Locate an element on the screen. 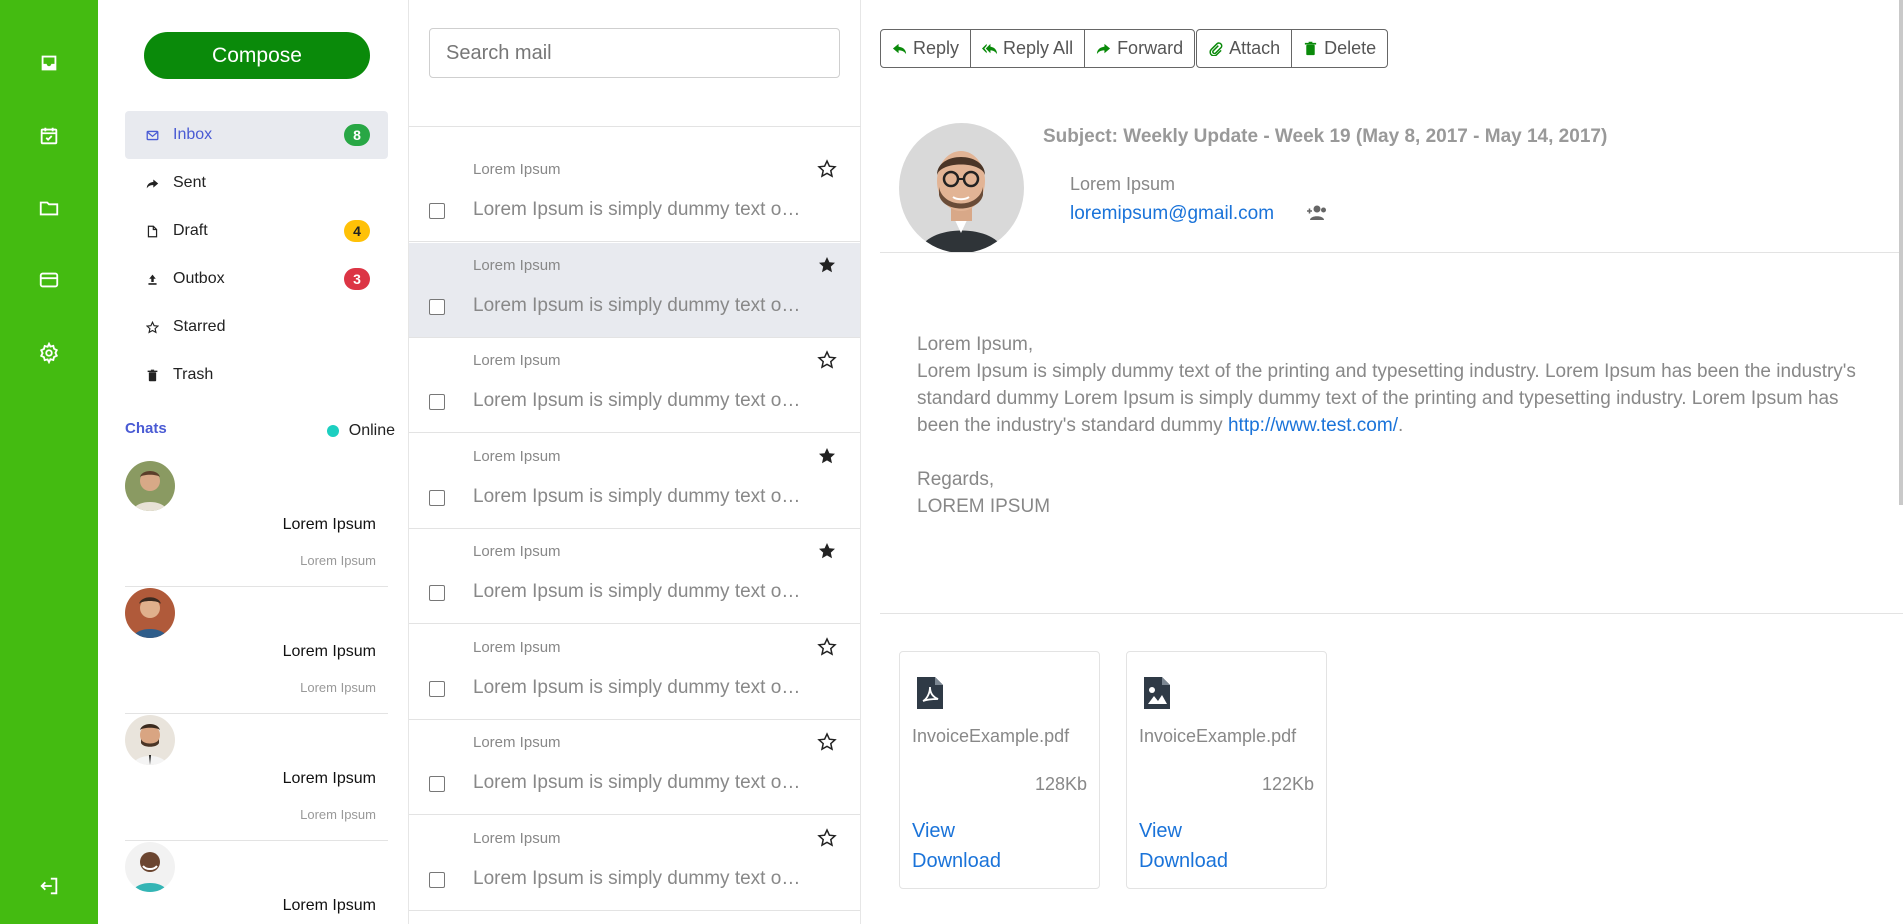  folder-label: Starred is located at coordinates (199, 326).